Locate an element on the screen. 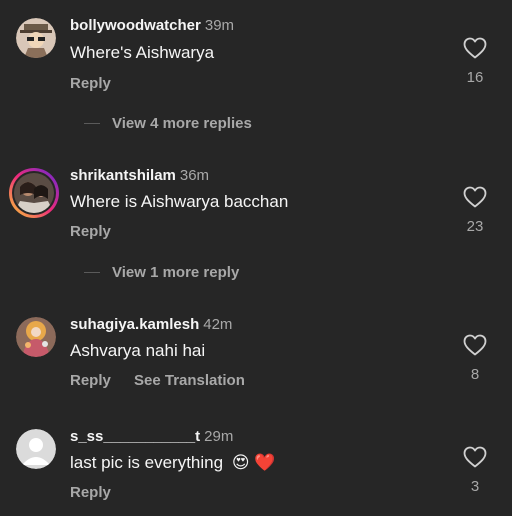  username-text: shrikantshilam is located at coordinates (123, 175).